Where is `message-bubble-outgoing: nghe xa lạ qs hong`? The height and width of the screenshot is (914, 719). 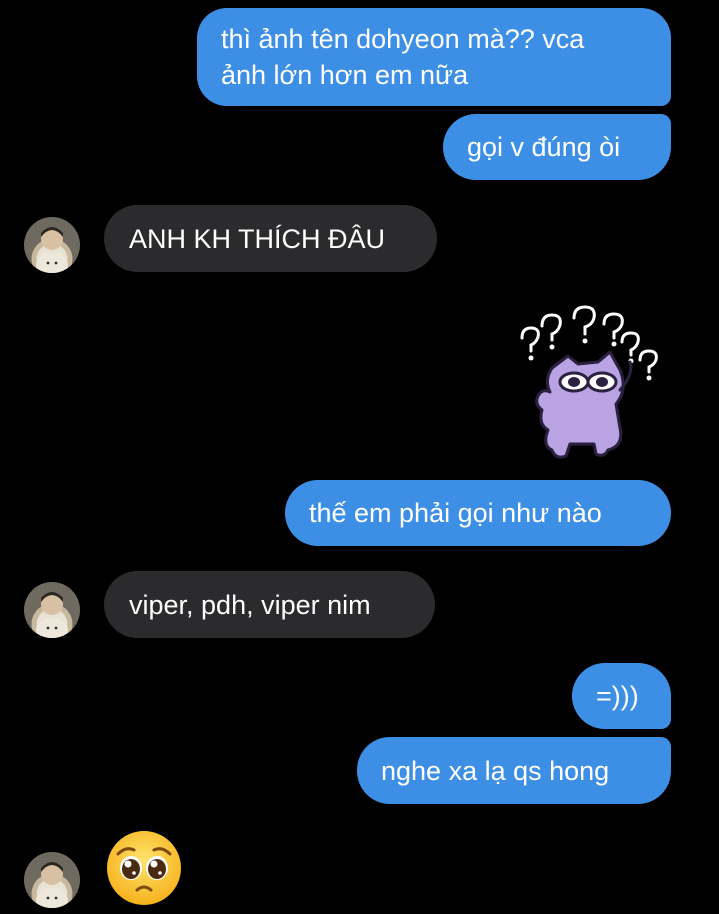
message-bubble-outgoing: nghe xa lạ qs hong is located at coordinates (514, 770).